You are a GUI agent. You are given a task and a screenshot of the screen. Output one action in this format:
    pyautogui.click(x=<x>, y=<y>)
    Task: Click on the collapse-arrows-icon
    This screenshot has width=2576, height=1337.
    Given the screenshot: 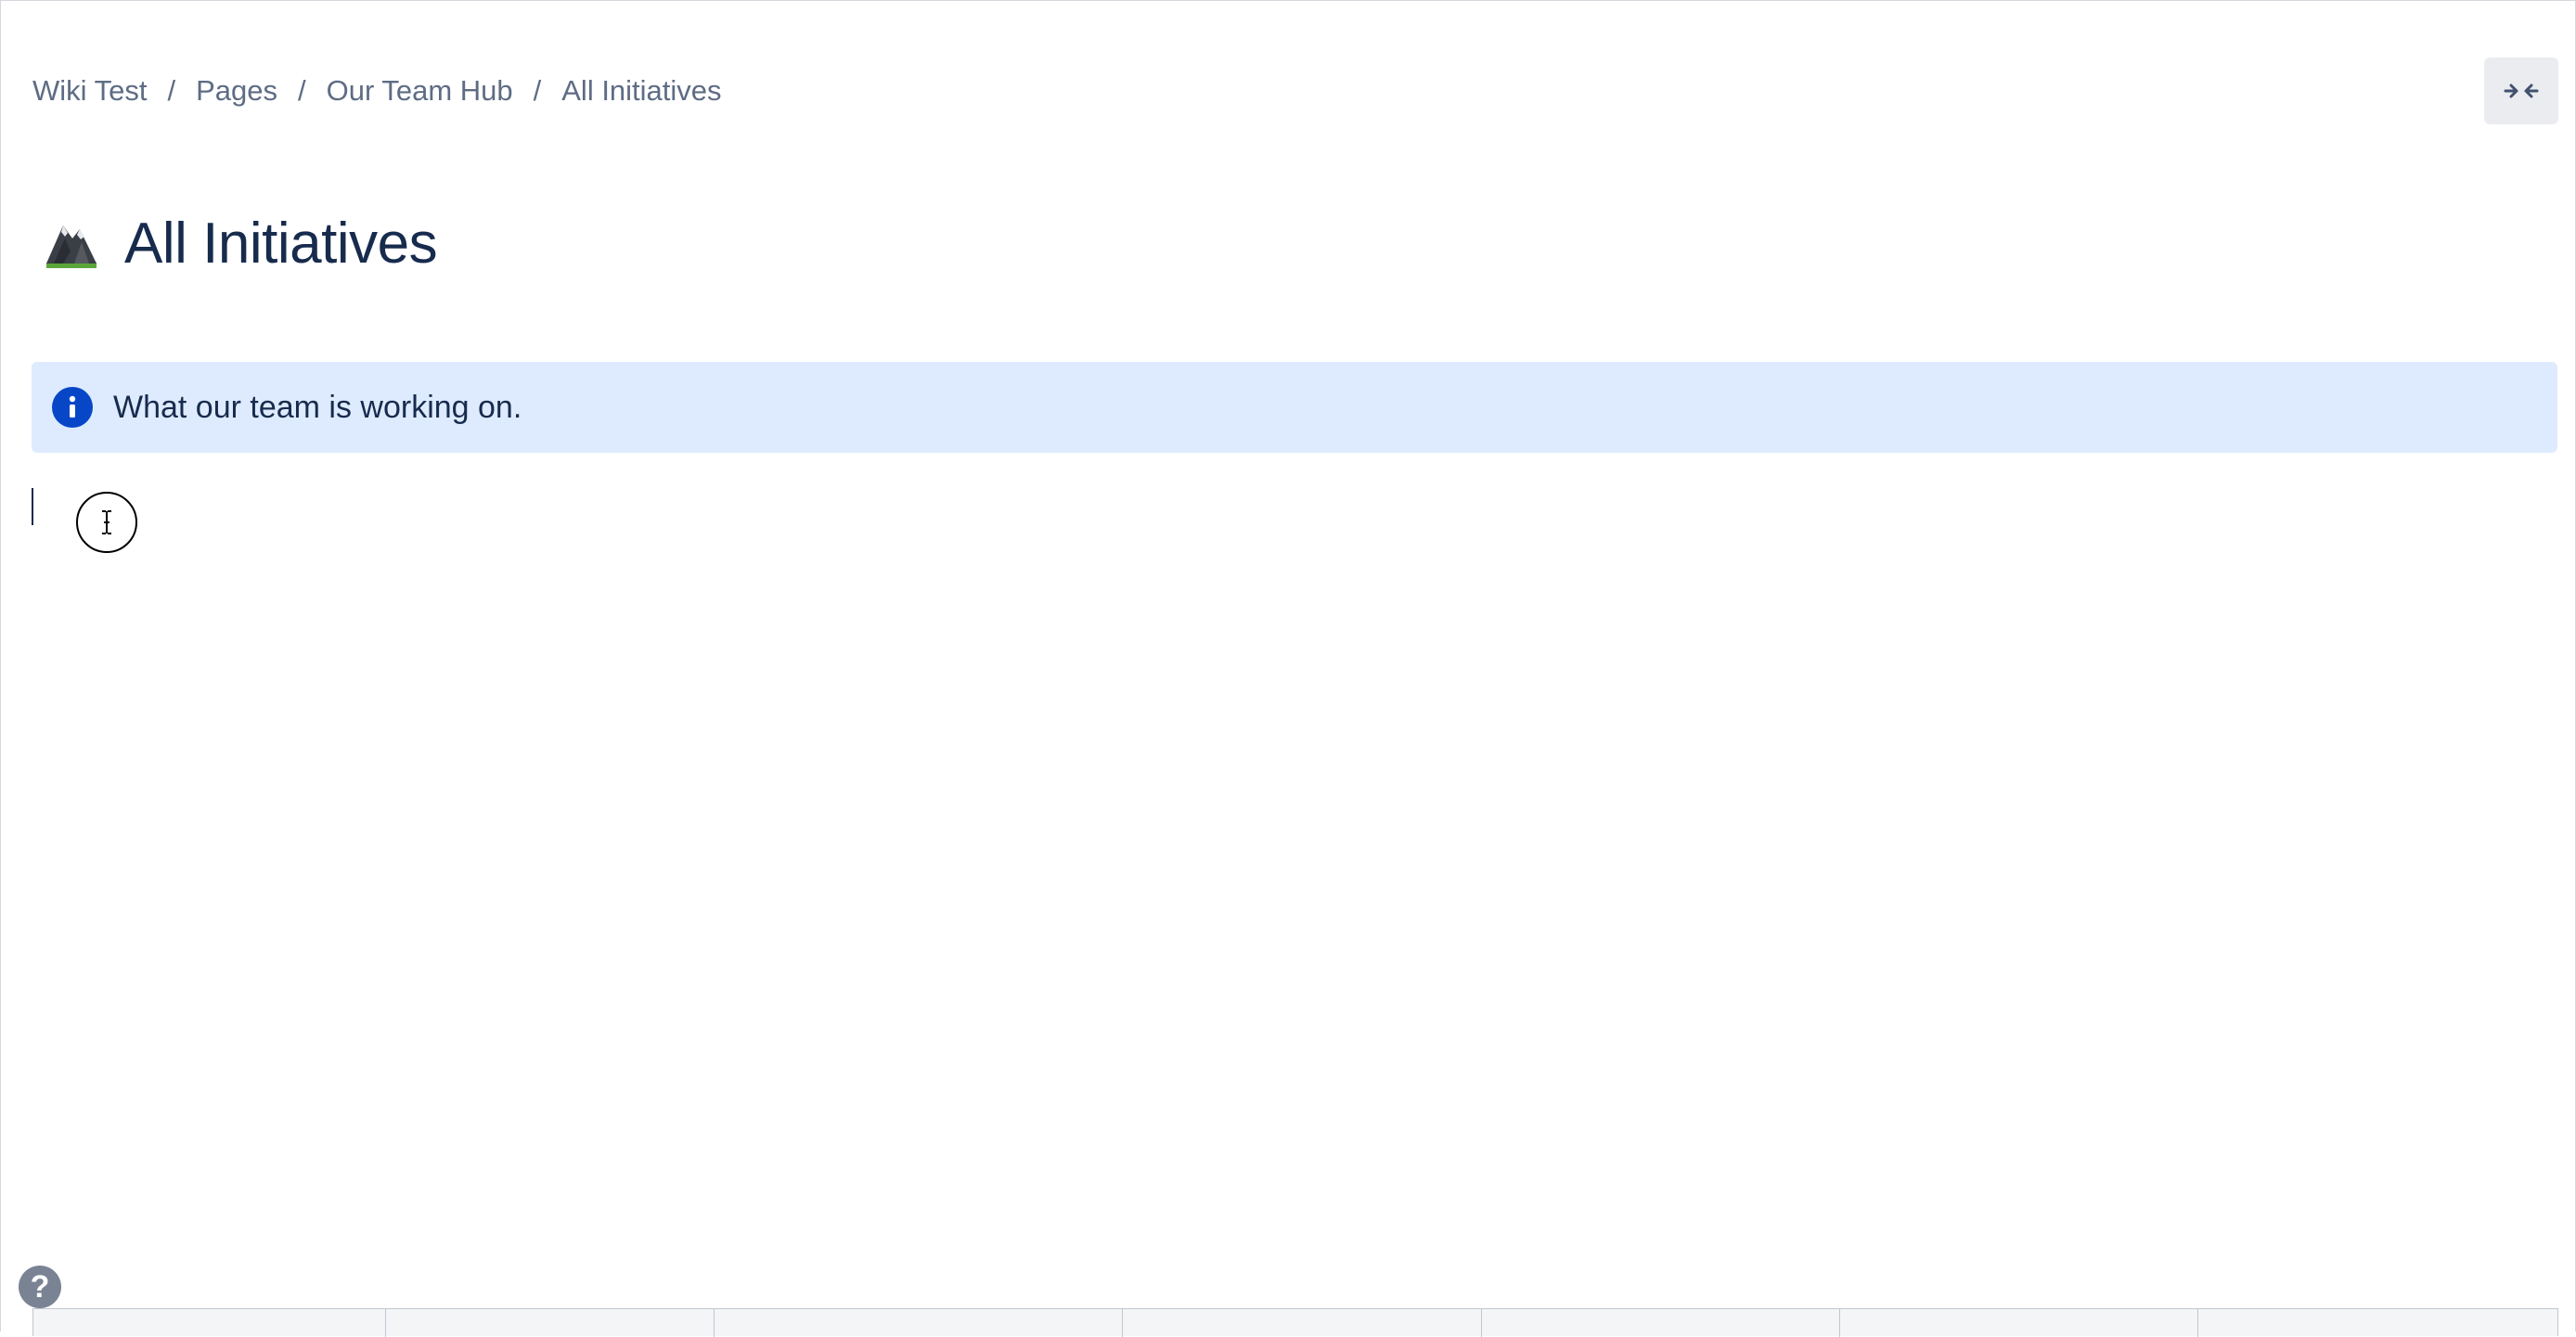 What is the action you would take?
    pyautogui.click(x=2521, y=91)
    